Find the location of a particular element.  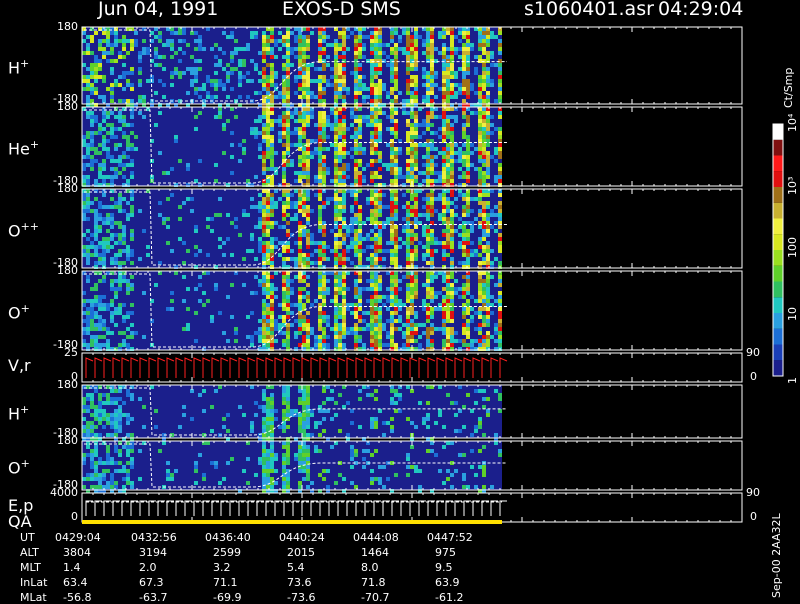

table-cell: -73.6 is located at coordinates (301, 597).